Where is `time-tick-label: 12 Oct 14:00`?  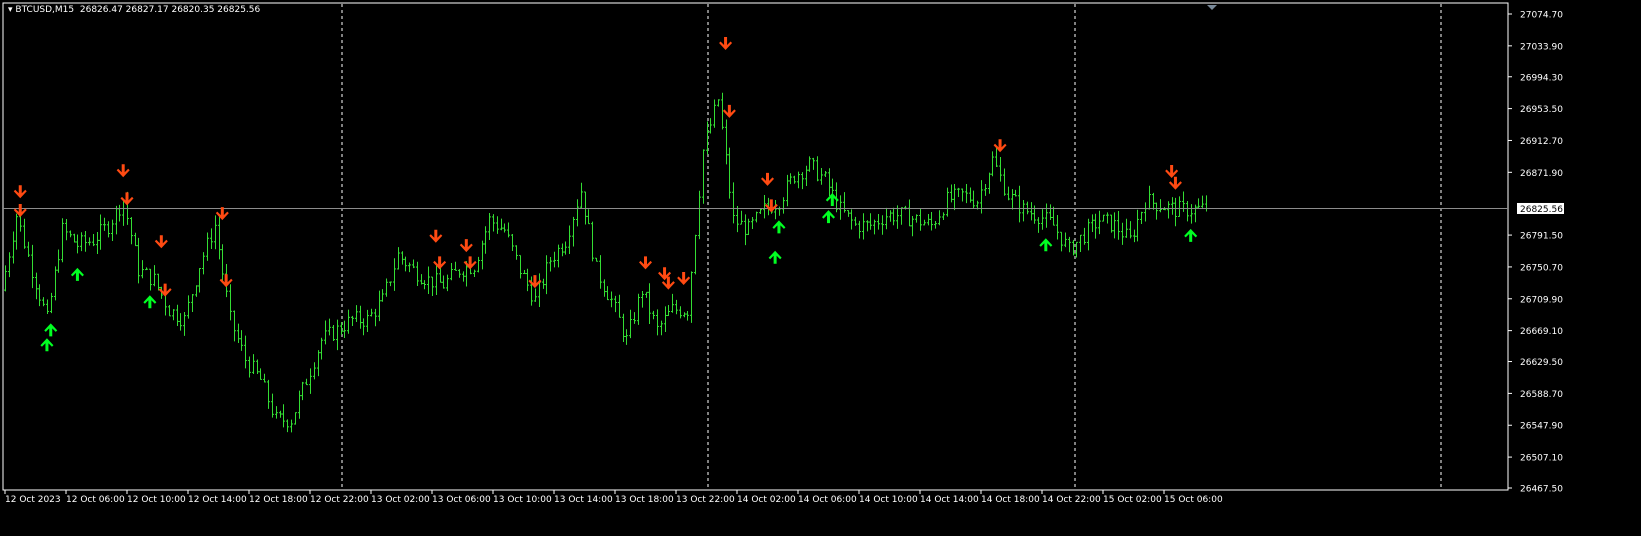
time-tick-label: 12 Oct 14:00 is located at coordinates (217, 500).